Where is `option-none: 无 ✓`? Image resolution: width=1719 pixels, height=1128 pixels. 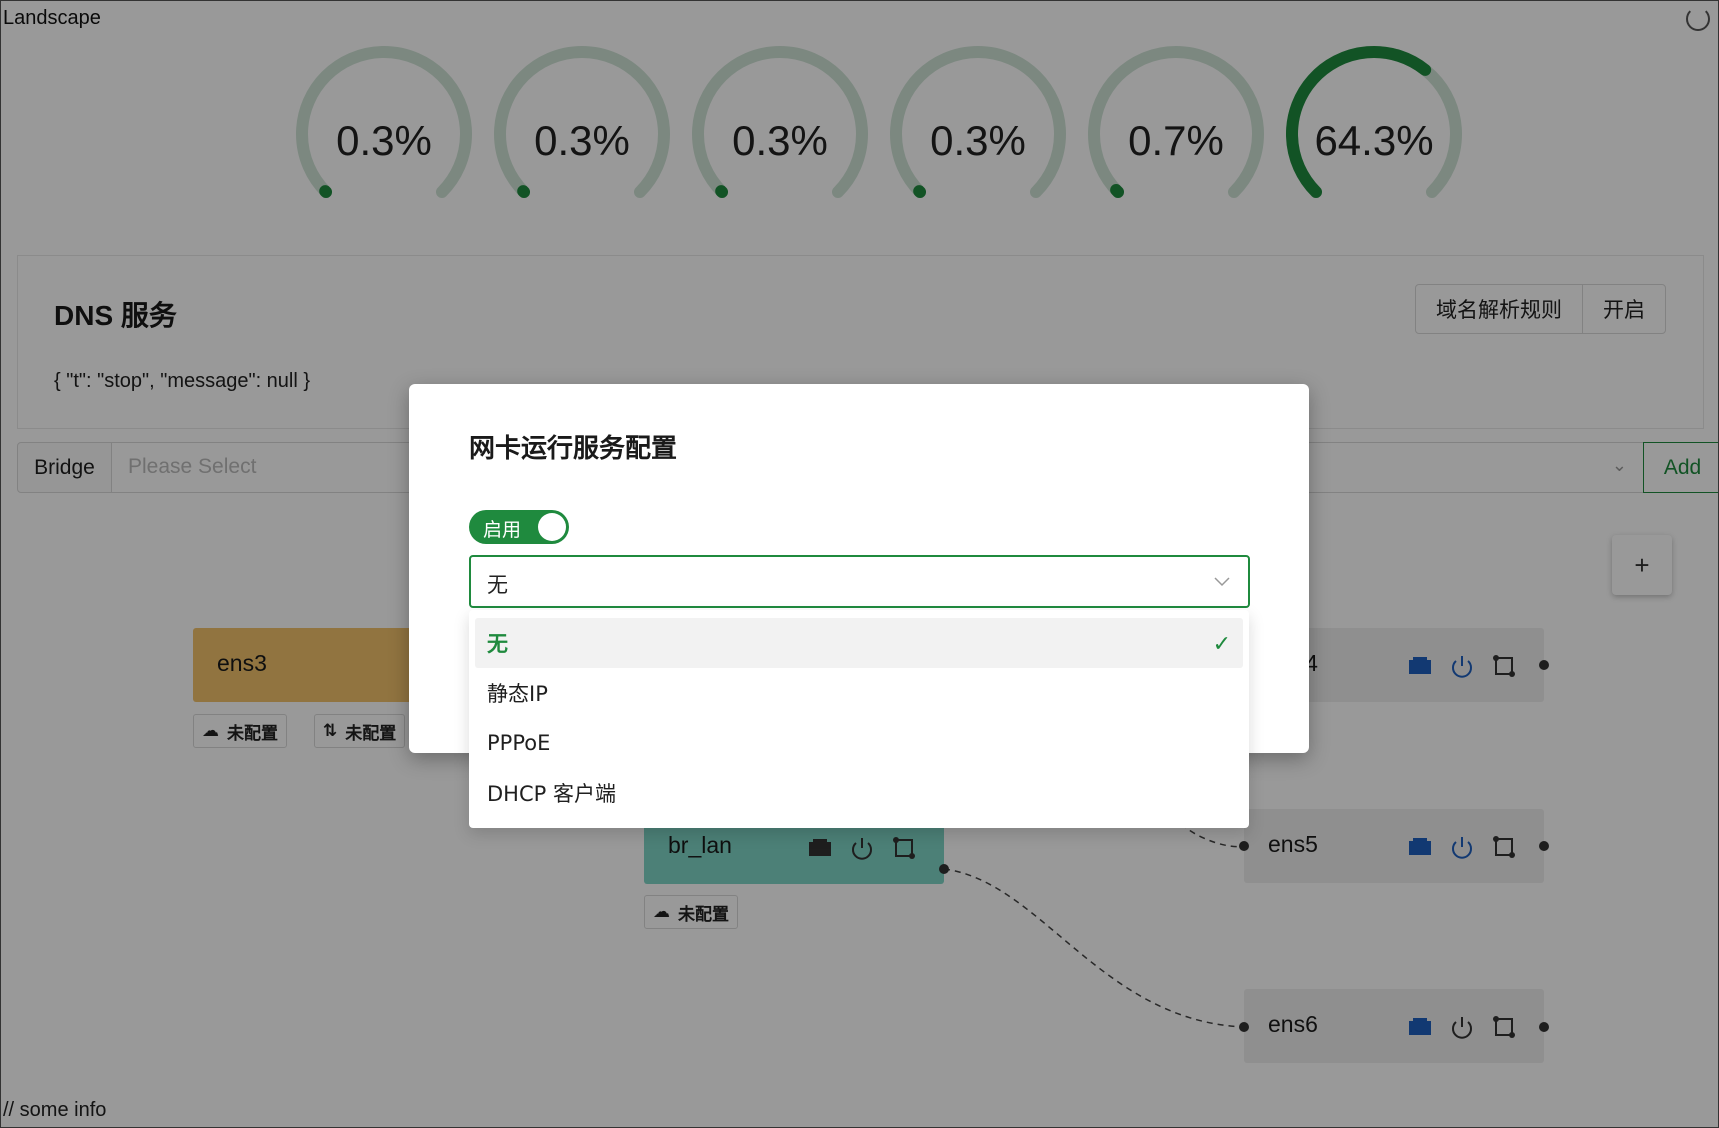
option-none: 无 ✓ is located at coordinates (859, 643).